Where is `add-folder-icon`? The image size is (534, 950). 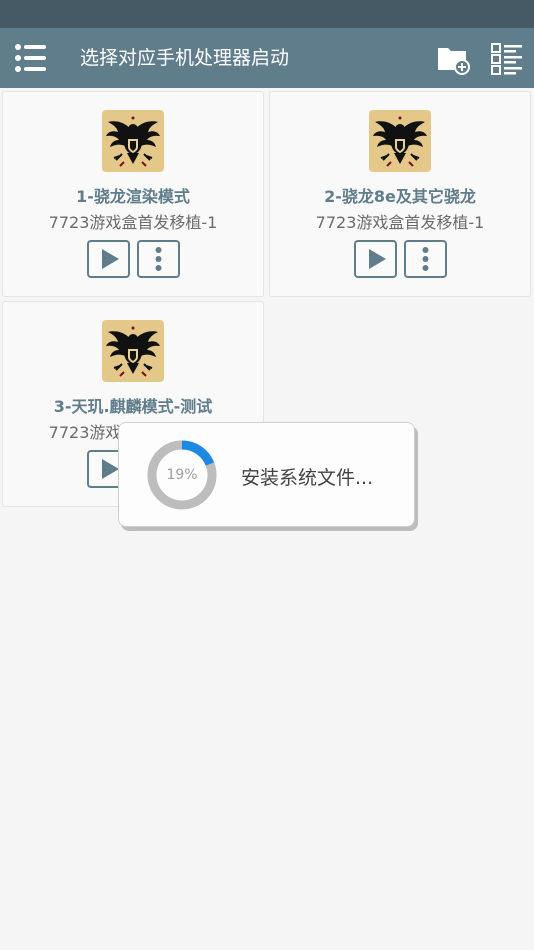
add-folder-icon is located at coordinates (454, 59).